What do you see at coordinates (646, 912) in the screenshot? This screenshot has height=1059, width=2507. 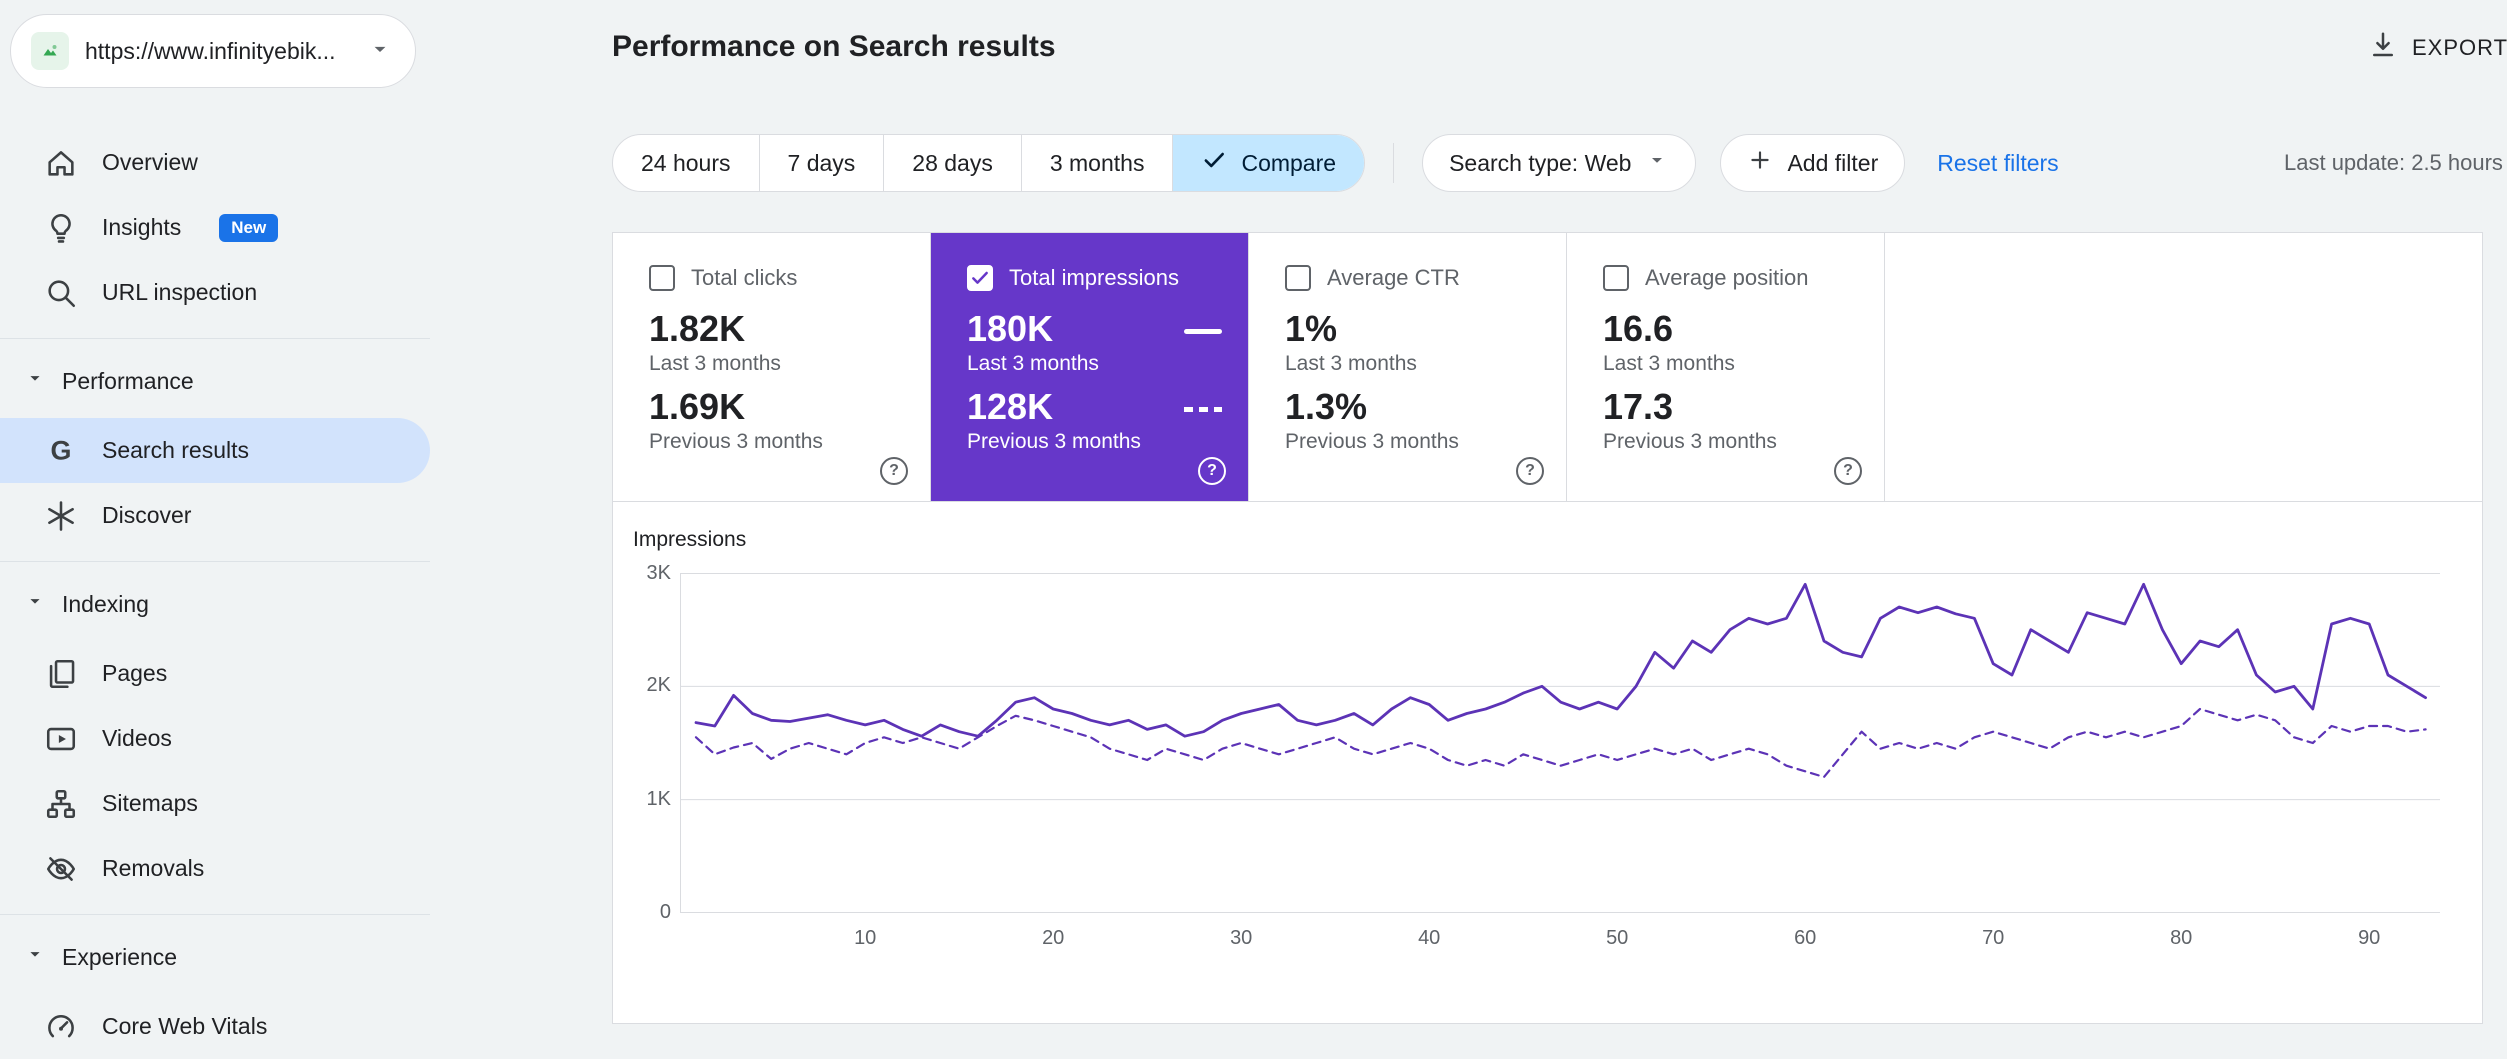 I see `y-axis-tick-label: 0` at bounding box center [646, 912].